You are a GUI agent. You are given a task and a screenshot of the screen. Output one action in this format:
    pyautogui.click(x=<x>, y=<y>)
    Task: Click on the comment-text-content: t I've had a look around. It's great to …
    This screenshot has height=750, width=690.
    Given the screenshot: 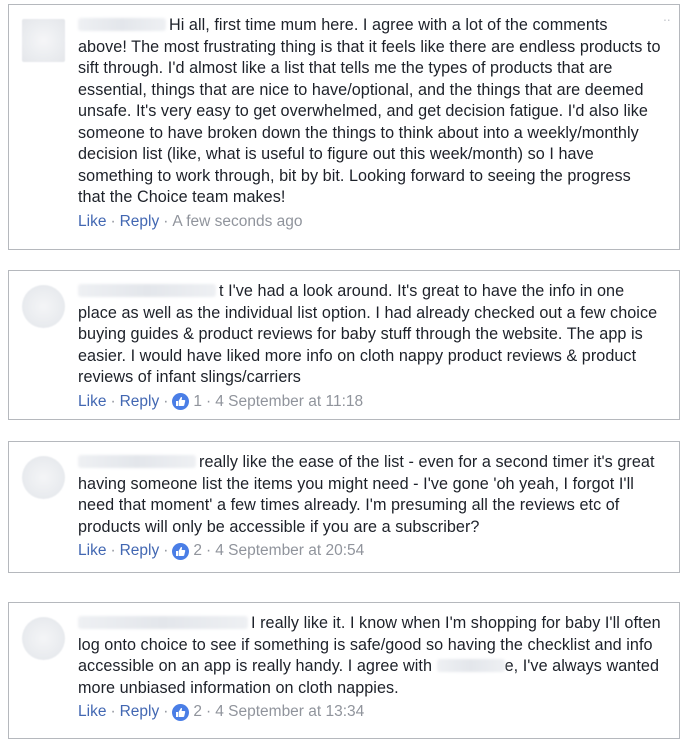 What is the action you would take?
    pyautogui.click(x=368, y=334)
    